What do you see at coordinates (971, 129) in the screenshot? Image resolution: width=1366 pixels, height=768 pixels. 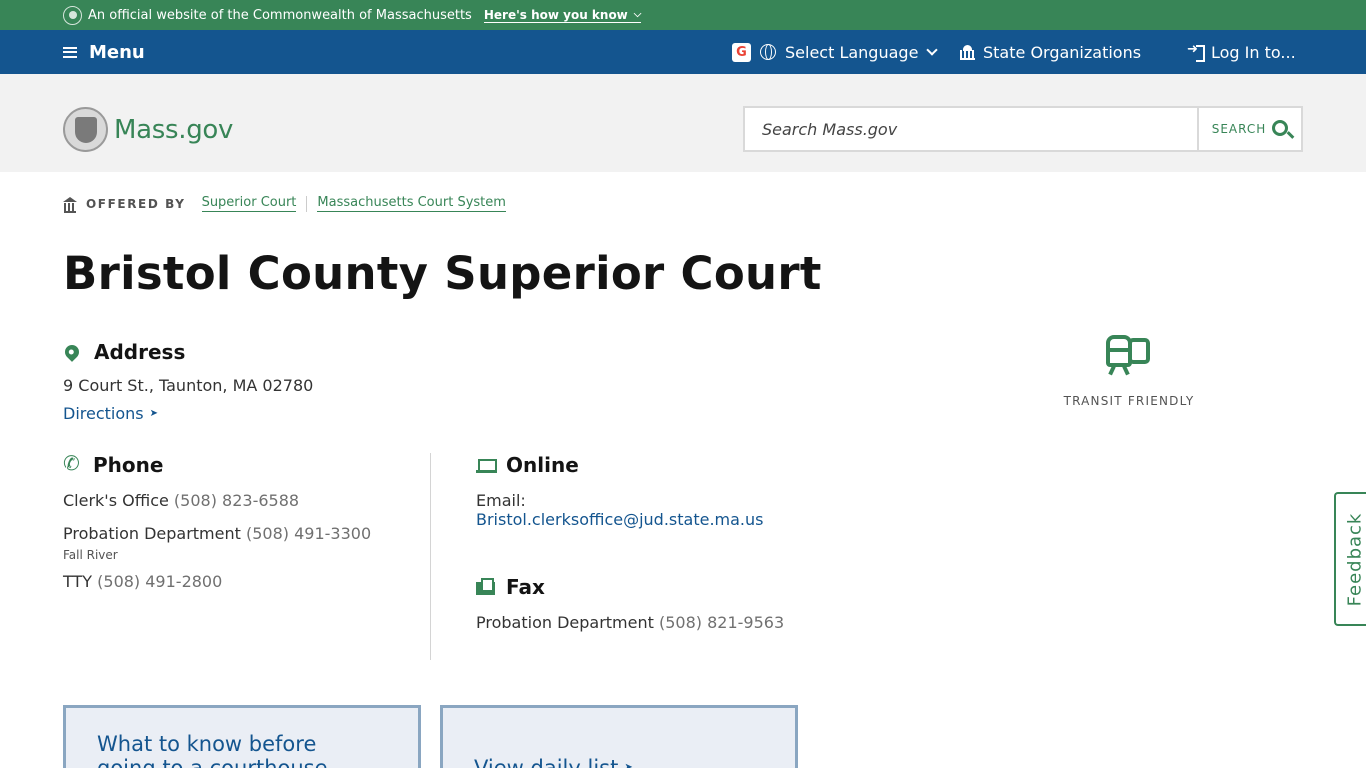 I see `search-input` at bounding box center [971, 129].